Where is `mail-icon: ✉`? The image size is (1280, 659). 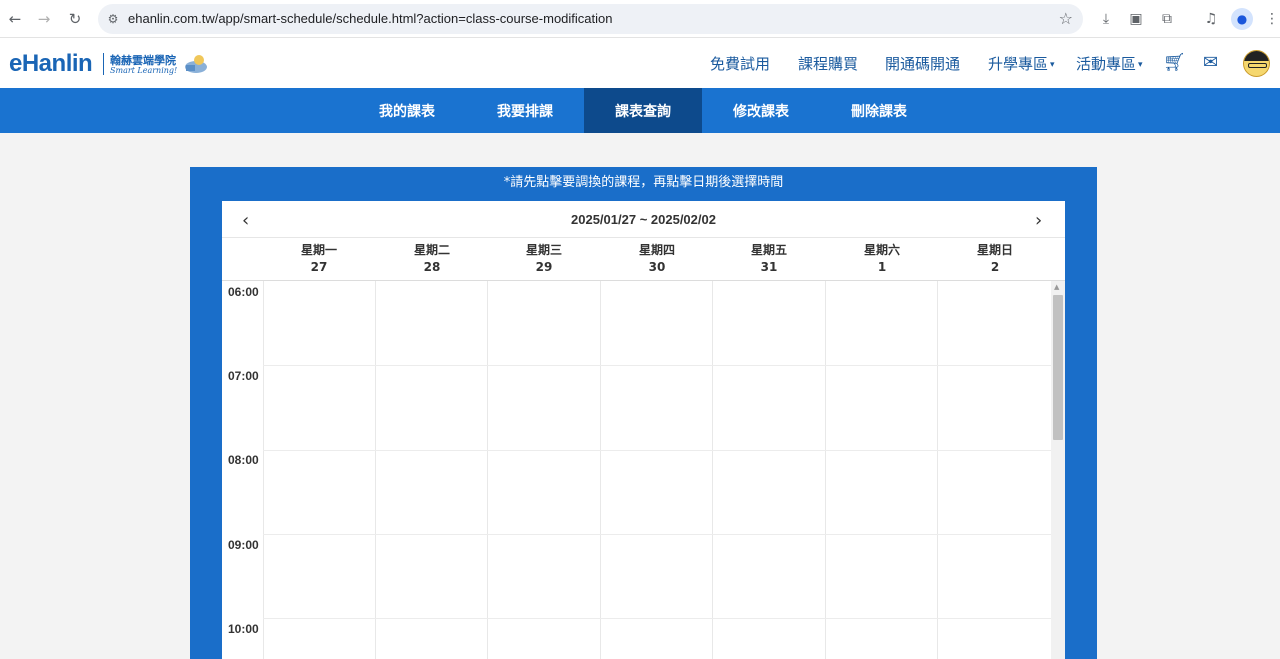 mail-icon: ✉ is located at coordinates (1210, 62).